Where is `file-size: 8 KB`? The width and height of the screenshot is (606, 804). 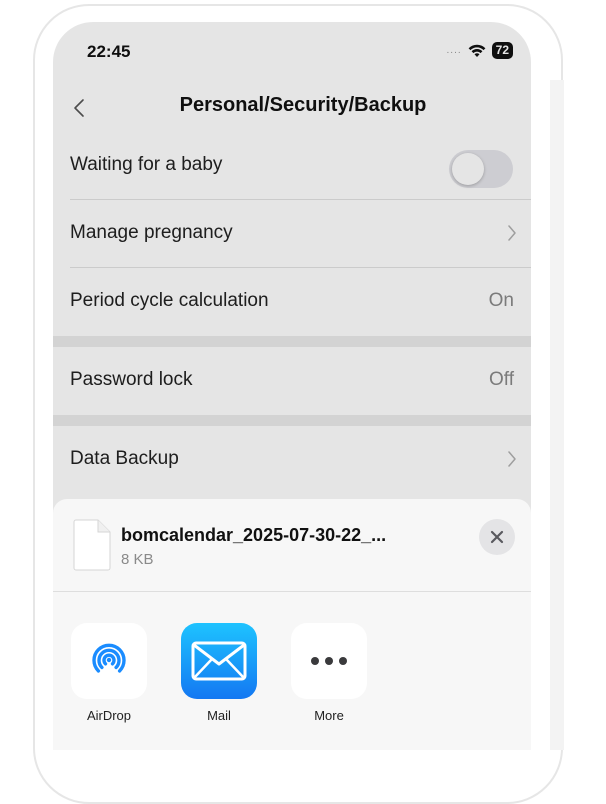 file-size: 8 KB is located at coordinates (137, 559).